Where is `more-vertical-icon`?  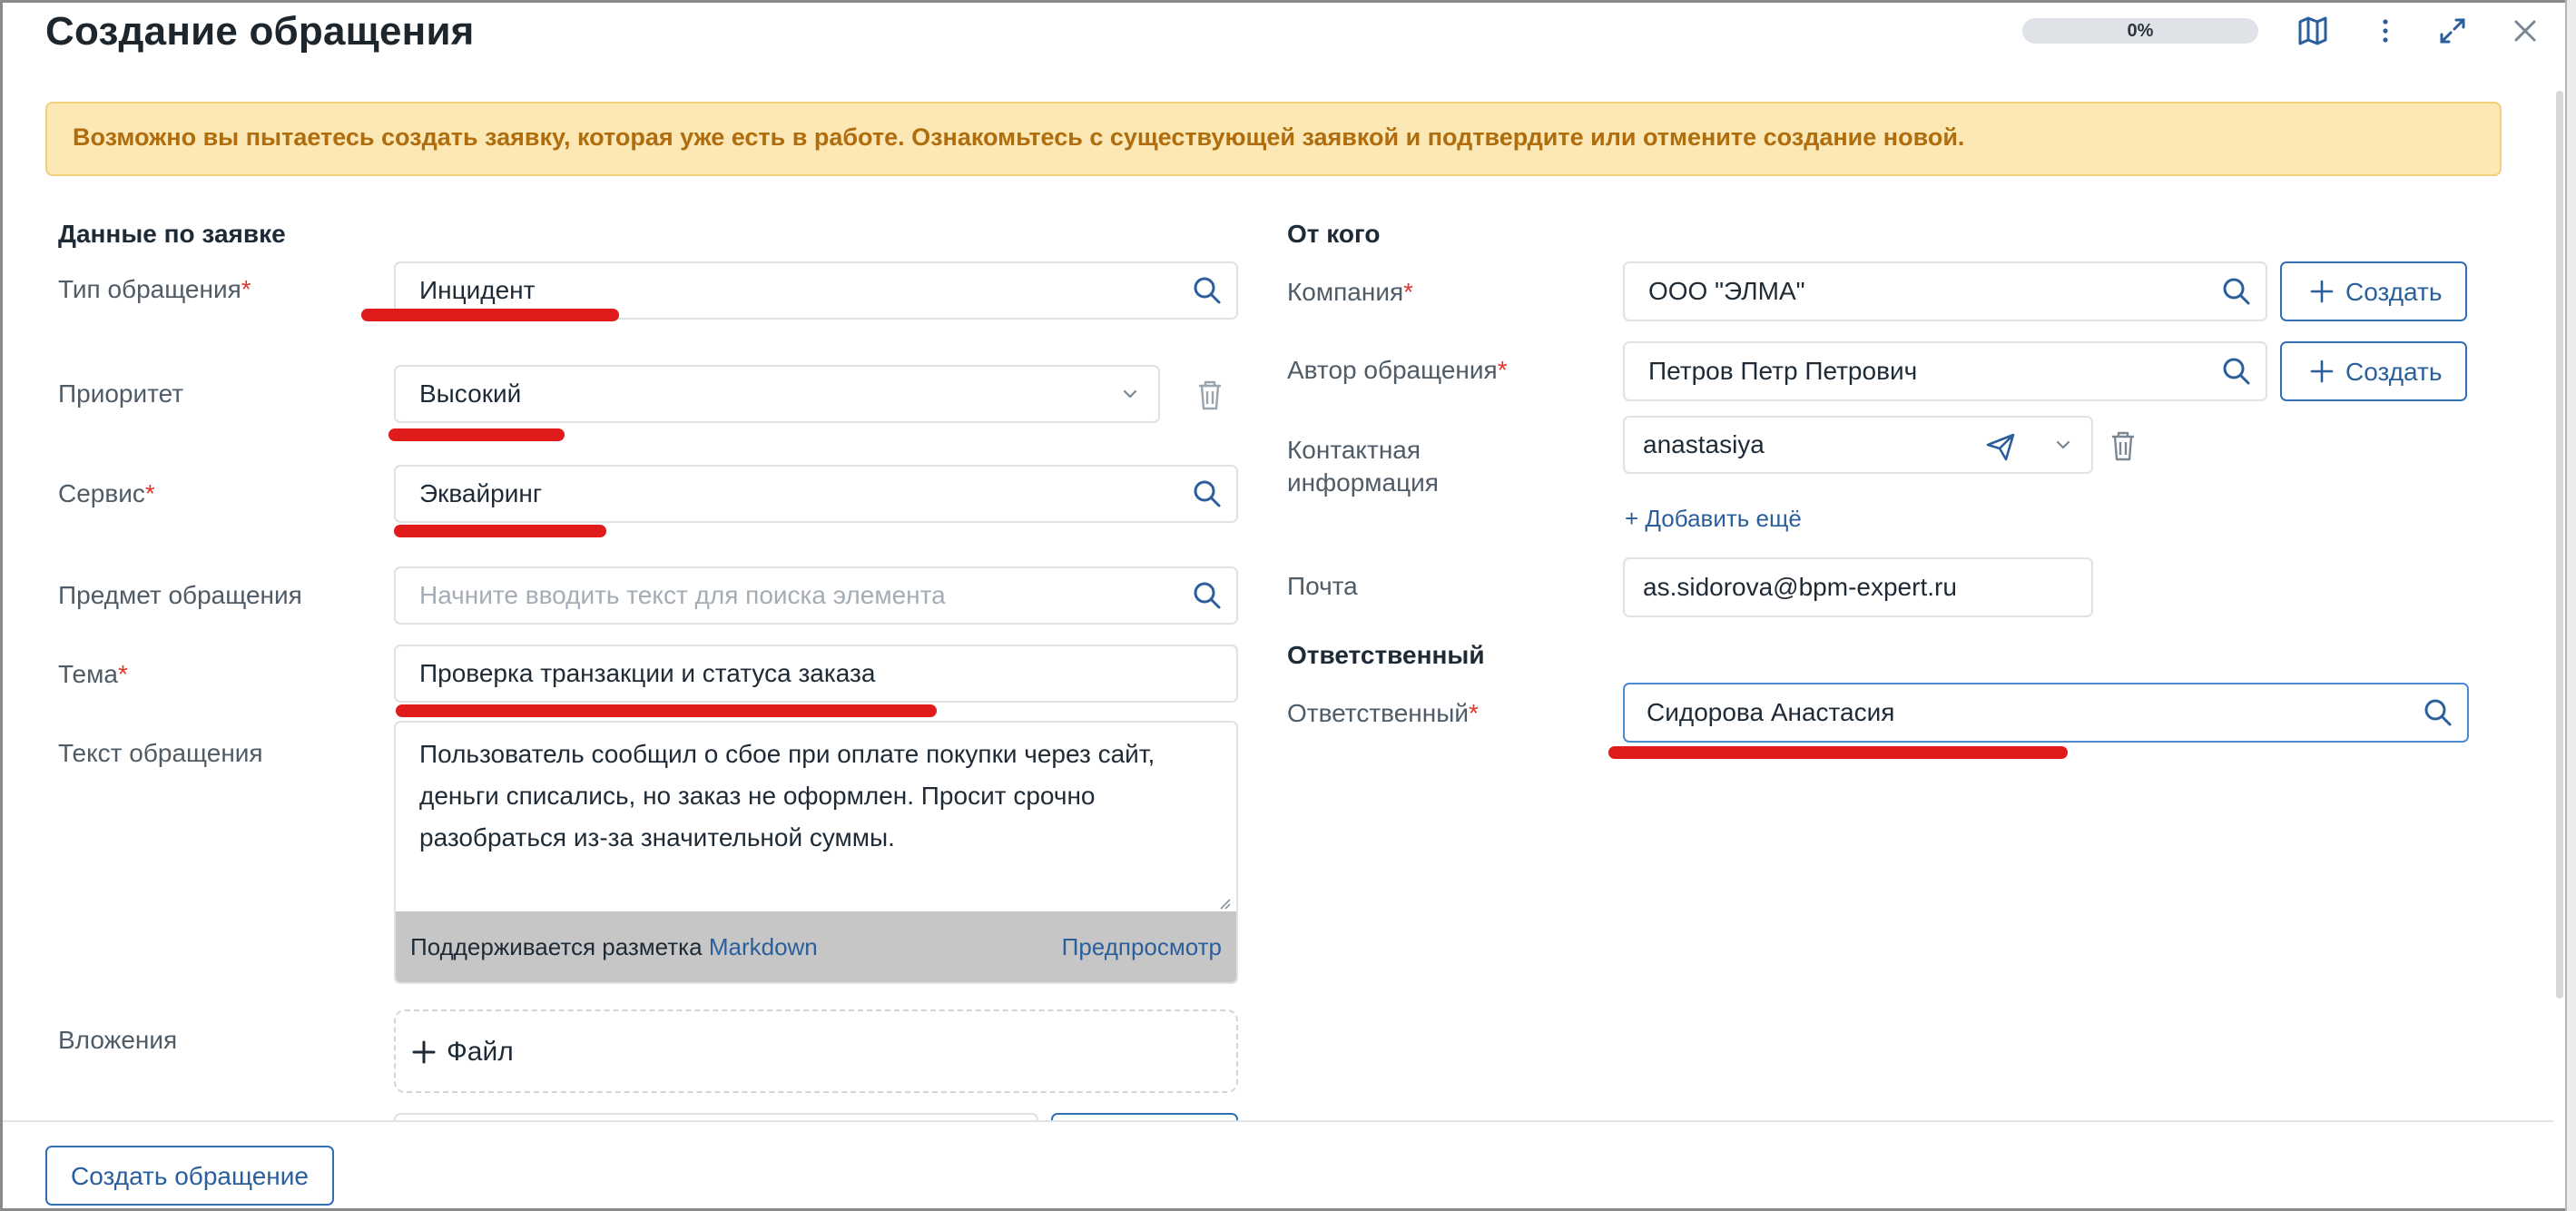 more-vertical-icon is located at coordinates (2385, 31).